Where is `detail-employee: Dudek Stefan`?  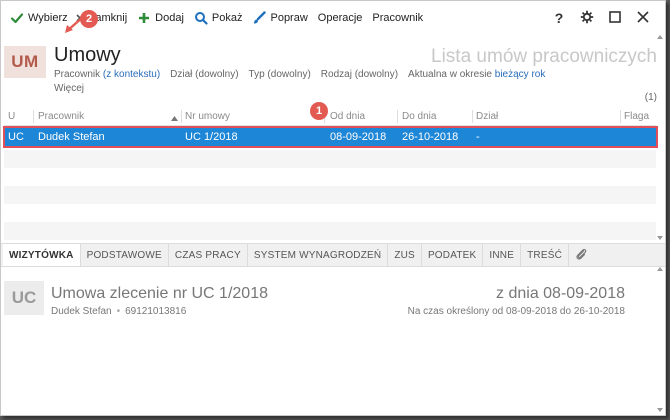
detail-employee: Dudek Stefan is located at coordinates (81, 311).